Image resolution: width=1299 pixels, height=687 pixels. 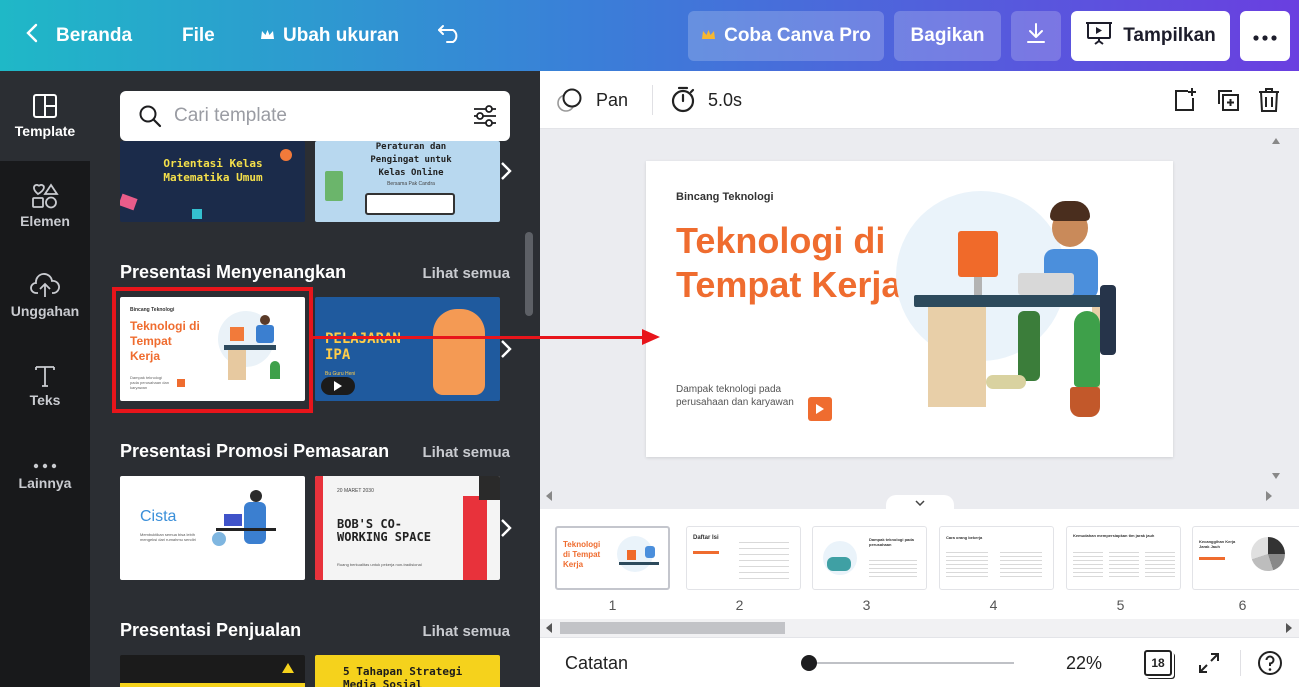 What do you see at coordinates (212, 181) in the screenshot?
I see `template-thumb: Orientasi Kelas Matematika Umum` at bounding box center [212, 181].